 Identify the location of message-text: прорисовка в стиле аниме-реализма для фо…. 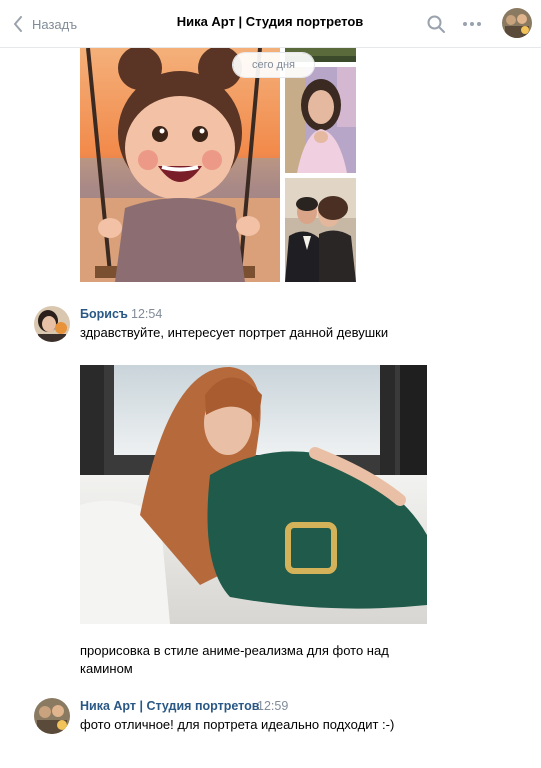
(234, 659).